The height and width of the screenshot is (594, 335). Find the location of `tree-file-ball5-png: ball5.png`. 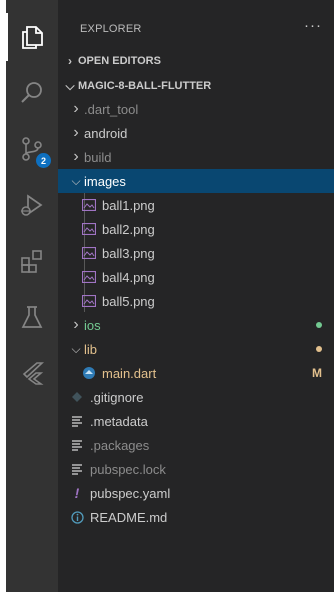

tree-file-ball5-png: ball5.png is located at coordinates (196, 301).